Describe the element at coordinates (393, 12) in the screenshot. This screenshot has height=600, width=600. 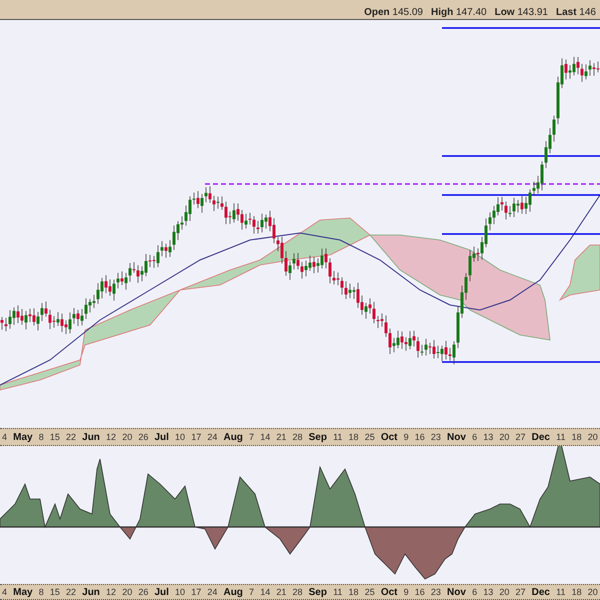
I see `quote-value: Open 145.09` at that location.